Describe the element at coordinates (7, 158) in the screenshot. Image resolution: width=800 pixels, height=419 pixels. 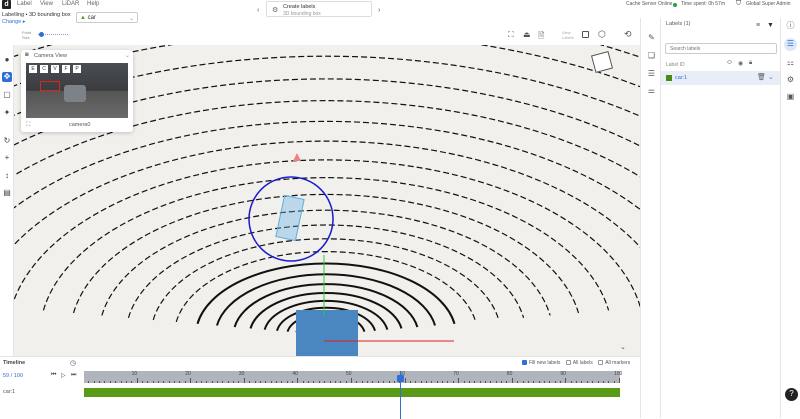
I see `crosshair-icon: +` at that location.